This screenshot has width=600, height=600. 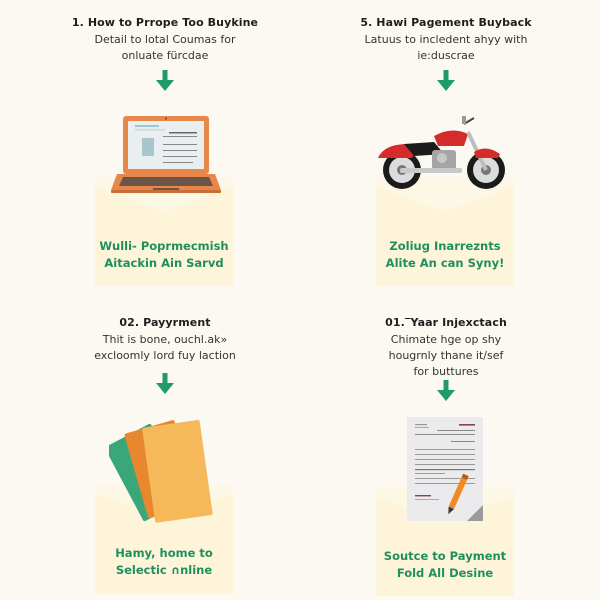 I want to click on caption-line: Selectic ∩nline, so click(x=164, y=570).